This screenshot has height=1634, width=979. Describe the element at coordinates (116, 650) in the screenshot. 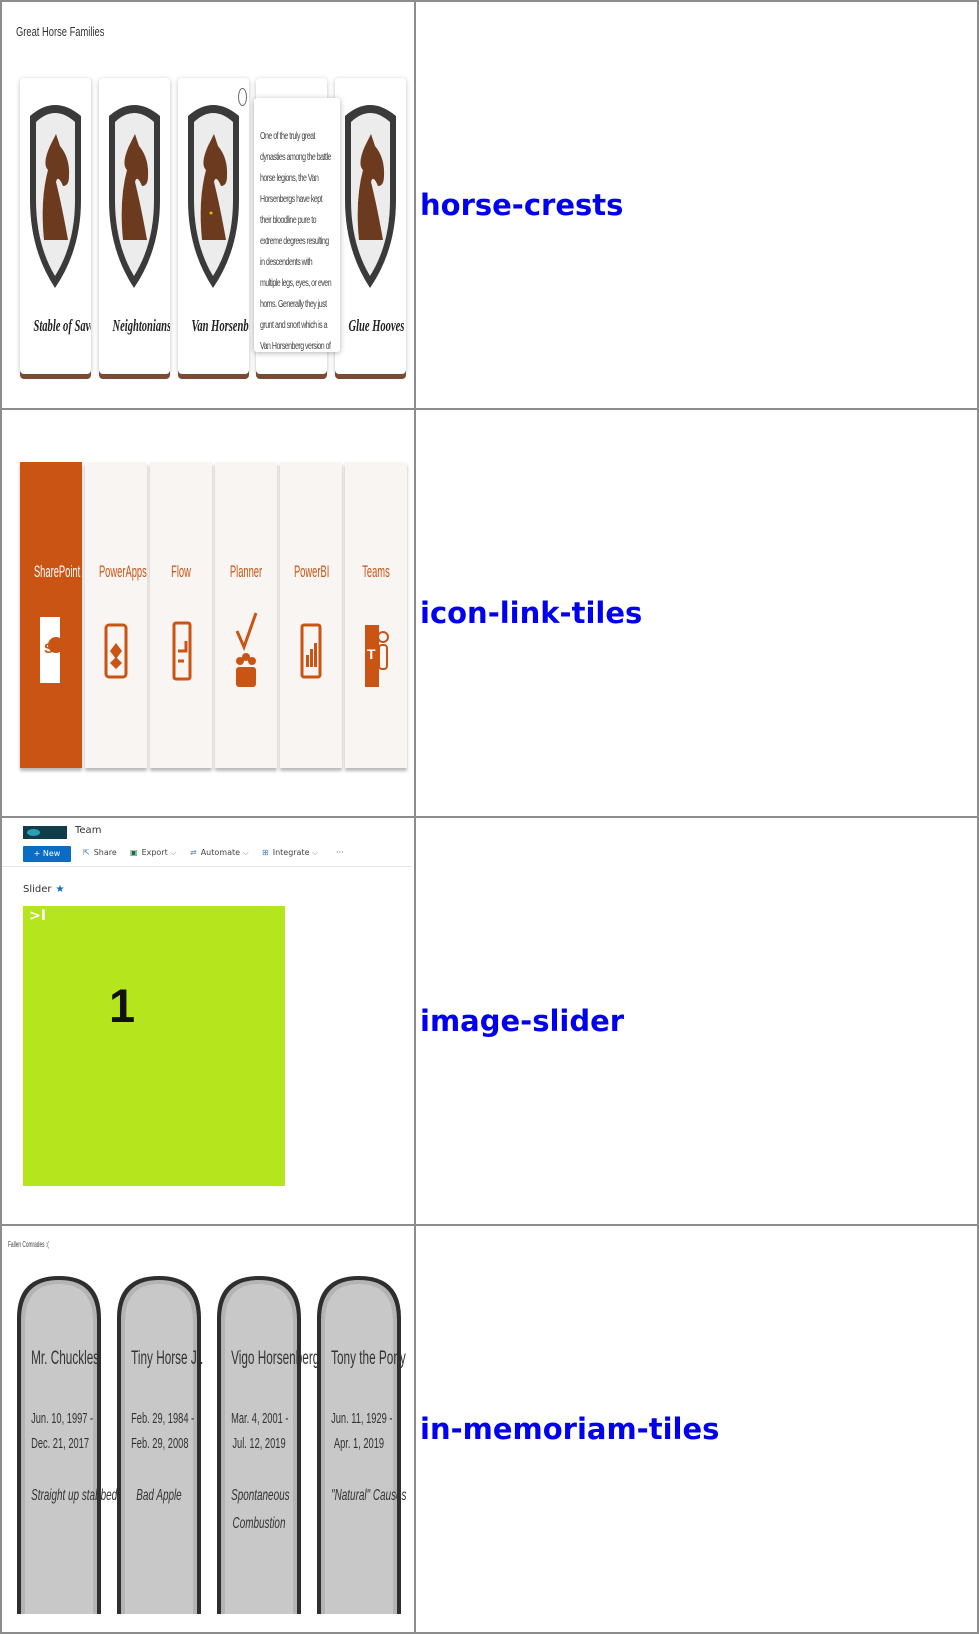

I see `powerapps-icon` at that location.